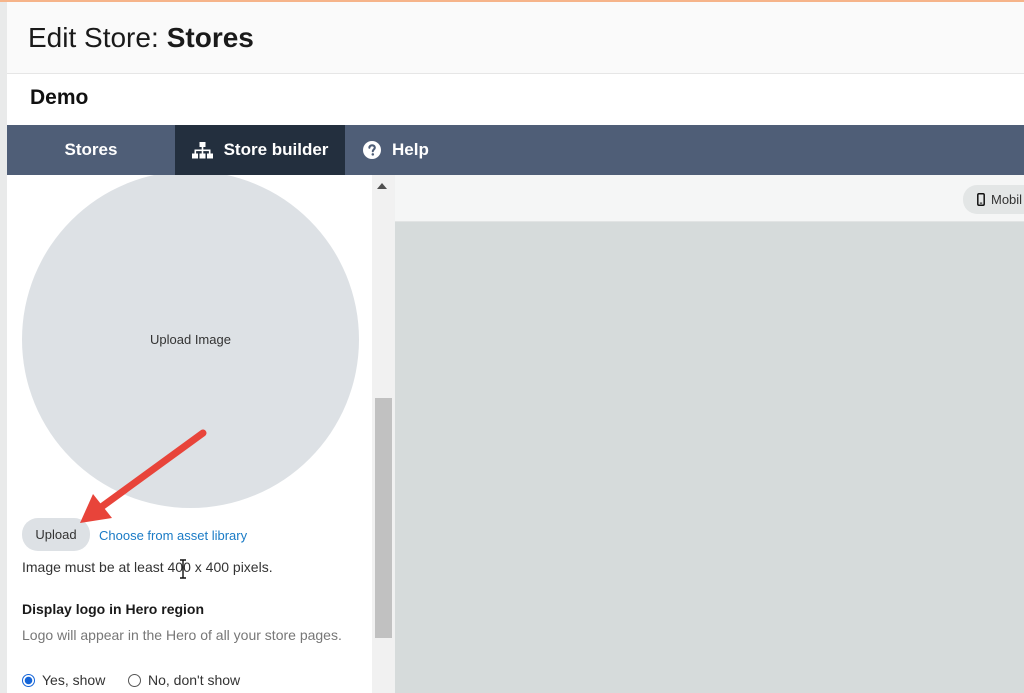 This screenshot has width=1024, height=693. Describe the element at coordinates (173, 535) in the screenshot. I see `choose-asset-library-link: Choose from asset library` at that location.